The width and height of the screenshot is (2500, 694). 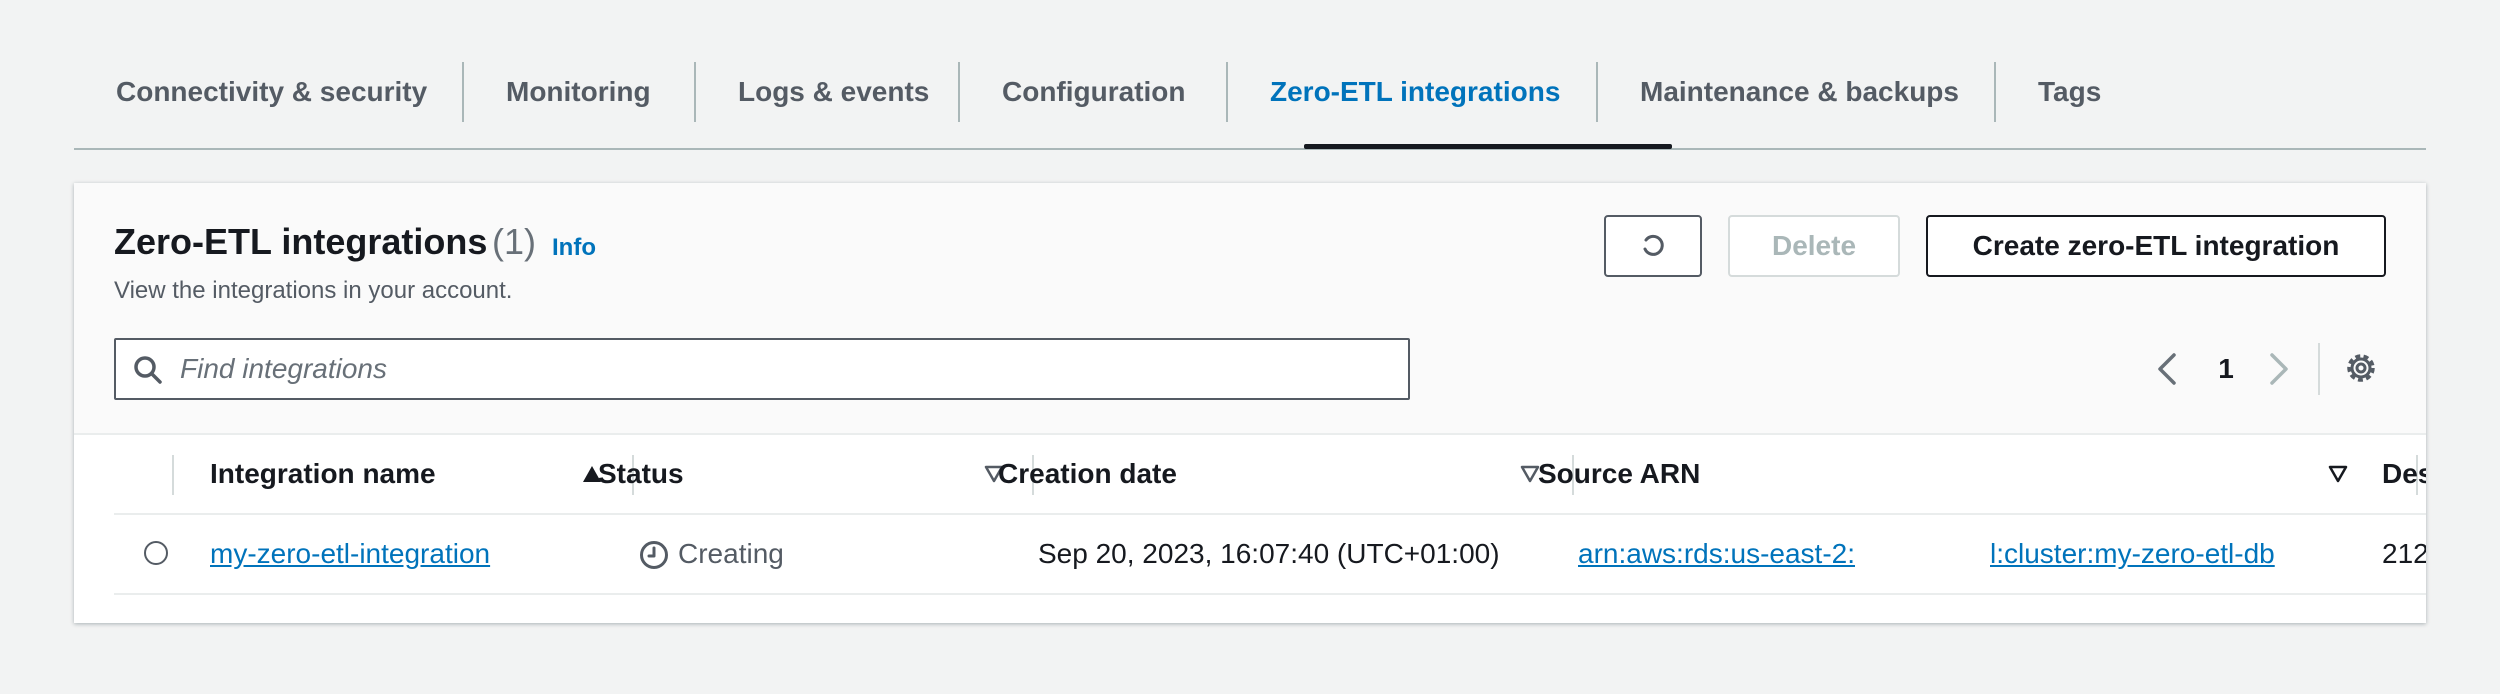 I want to click on tab-zero-etl-integrations: Zero-ETL integrations, so click(x=1415, y=104).